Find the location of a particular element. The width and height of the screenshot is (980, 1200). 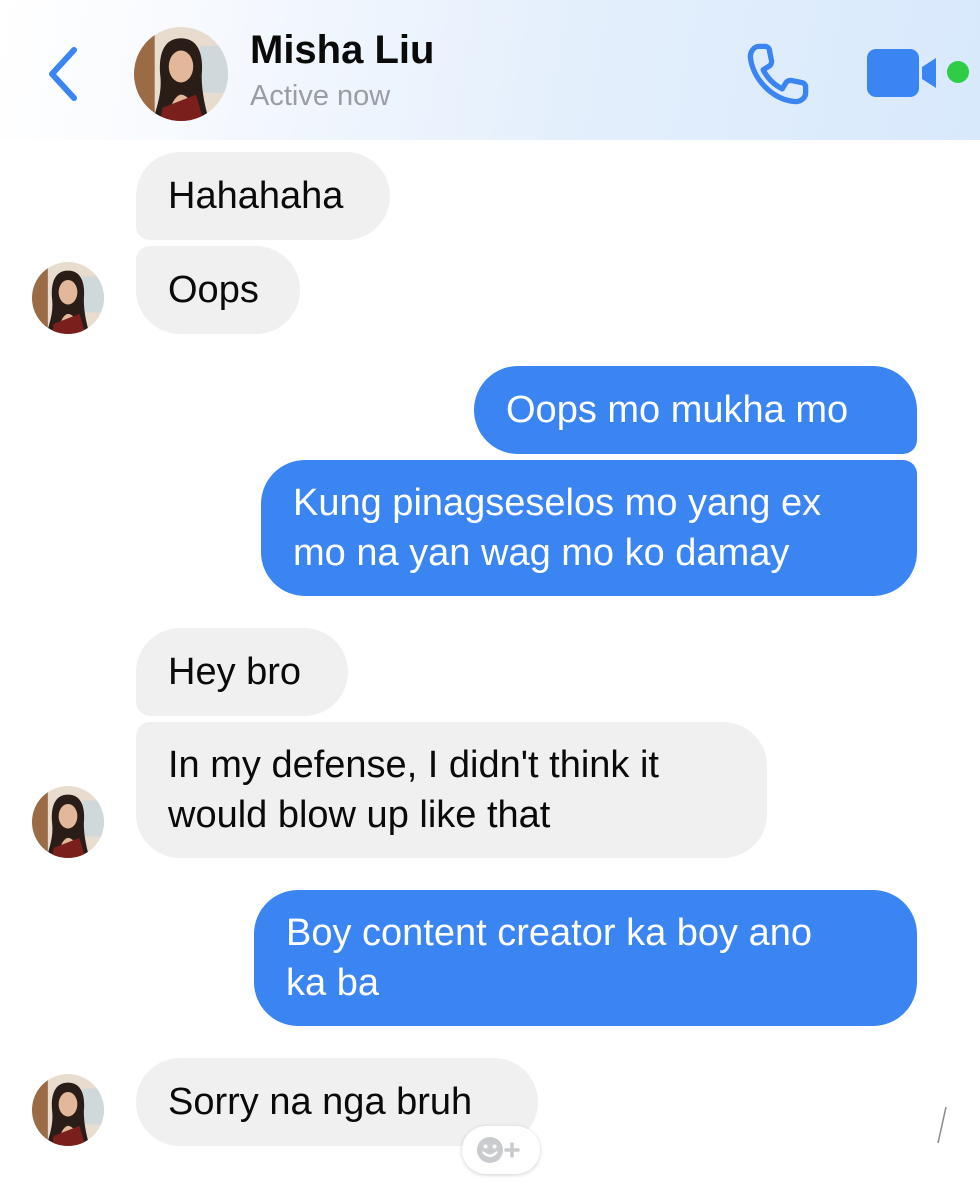

video-camera-icon is located at coordinates (903, 73).